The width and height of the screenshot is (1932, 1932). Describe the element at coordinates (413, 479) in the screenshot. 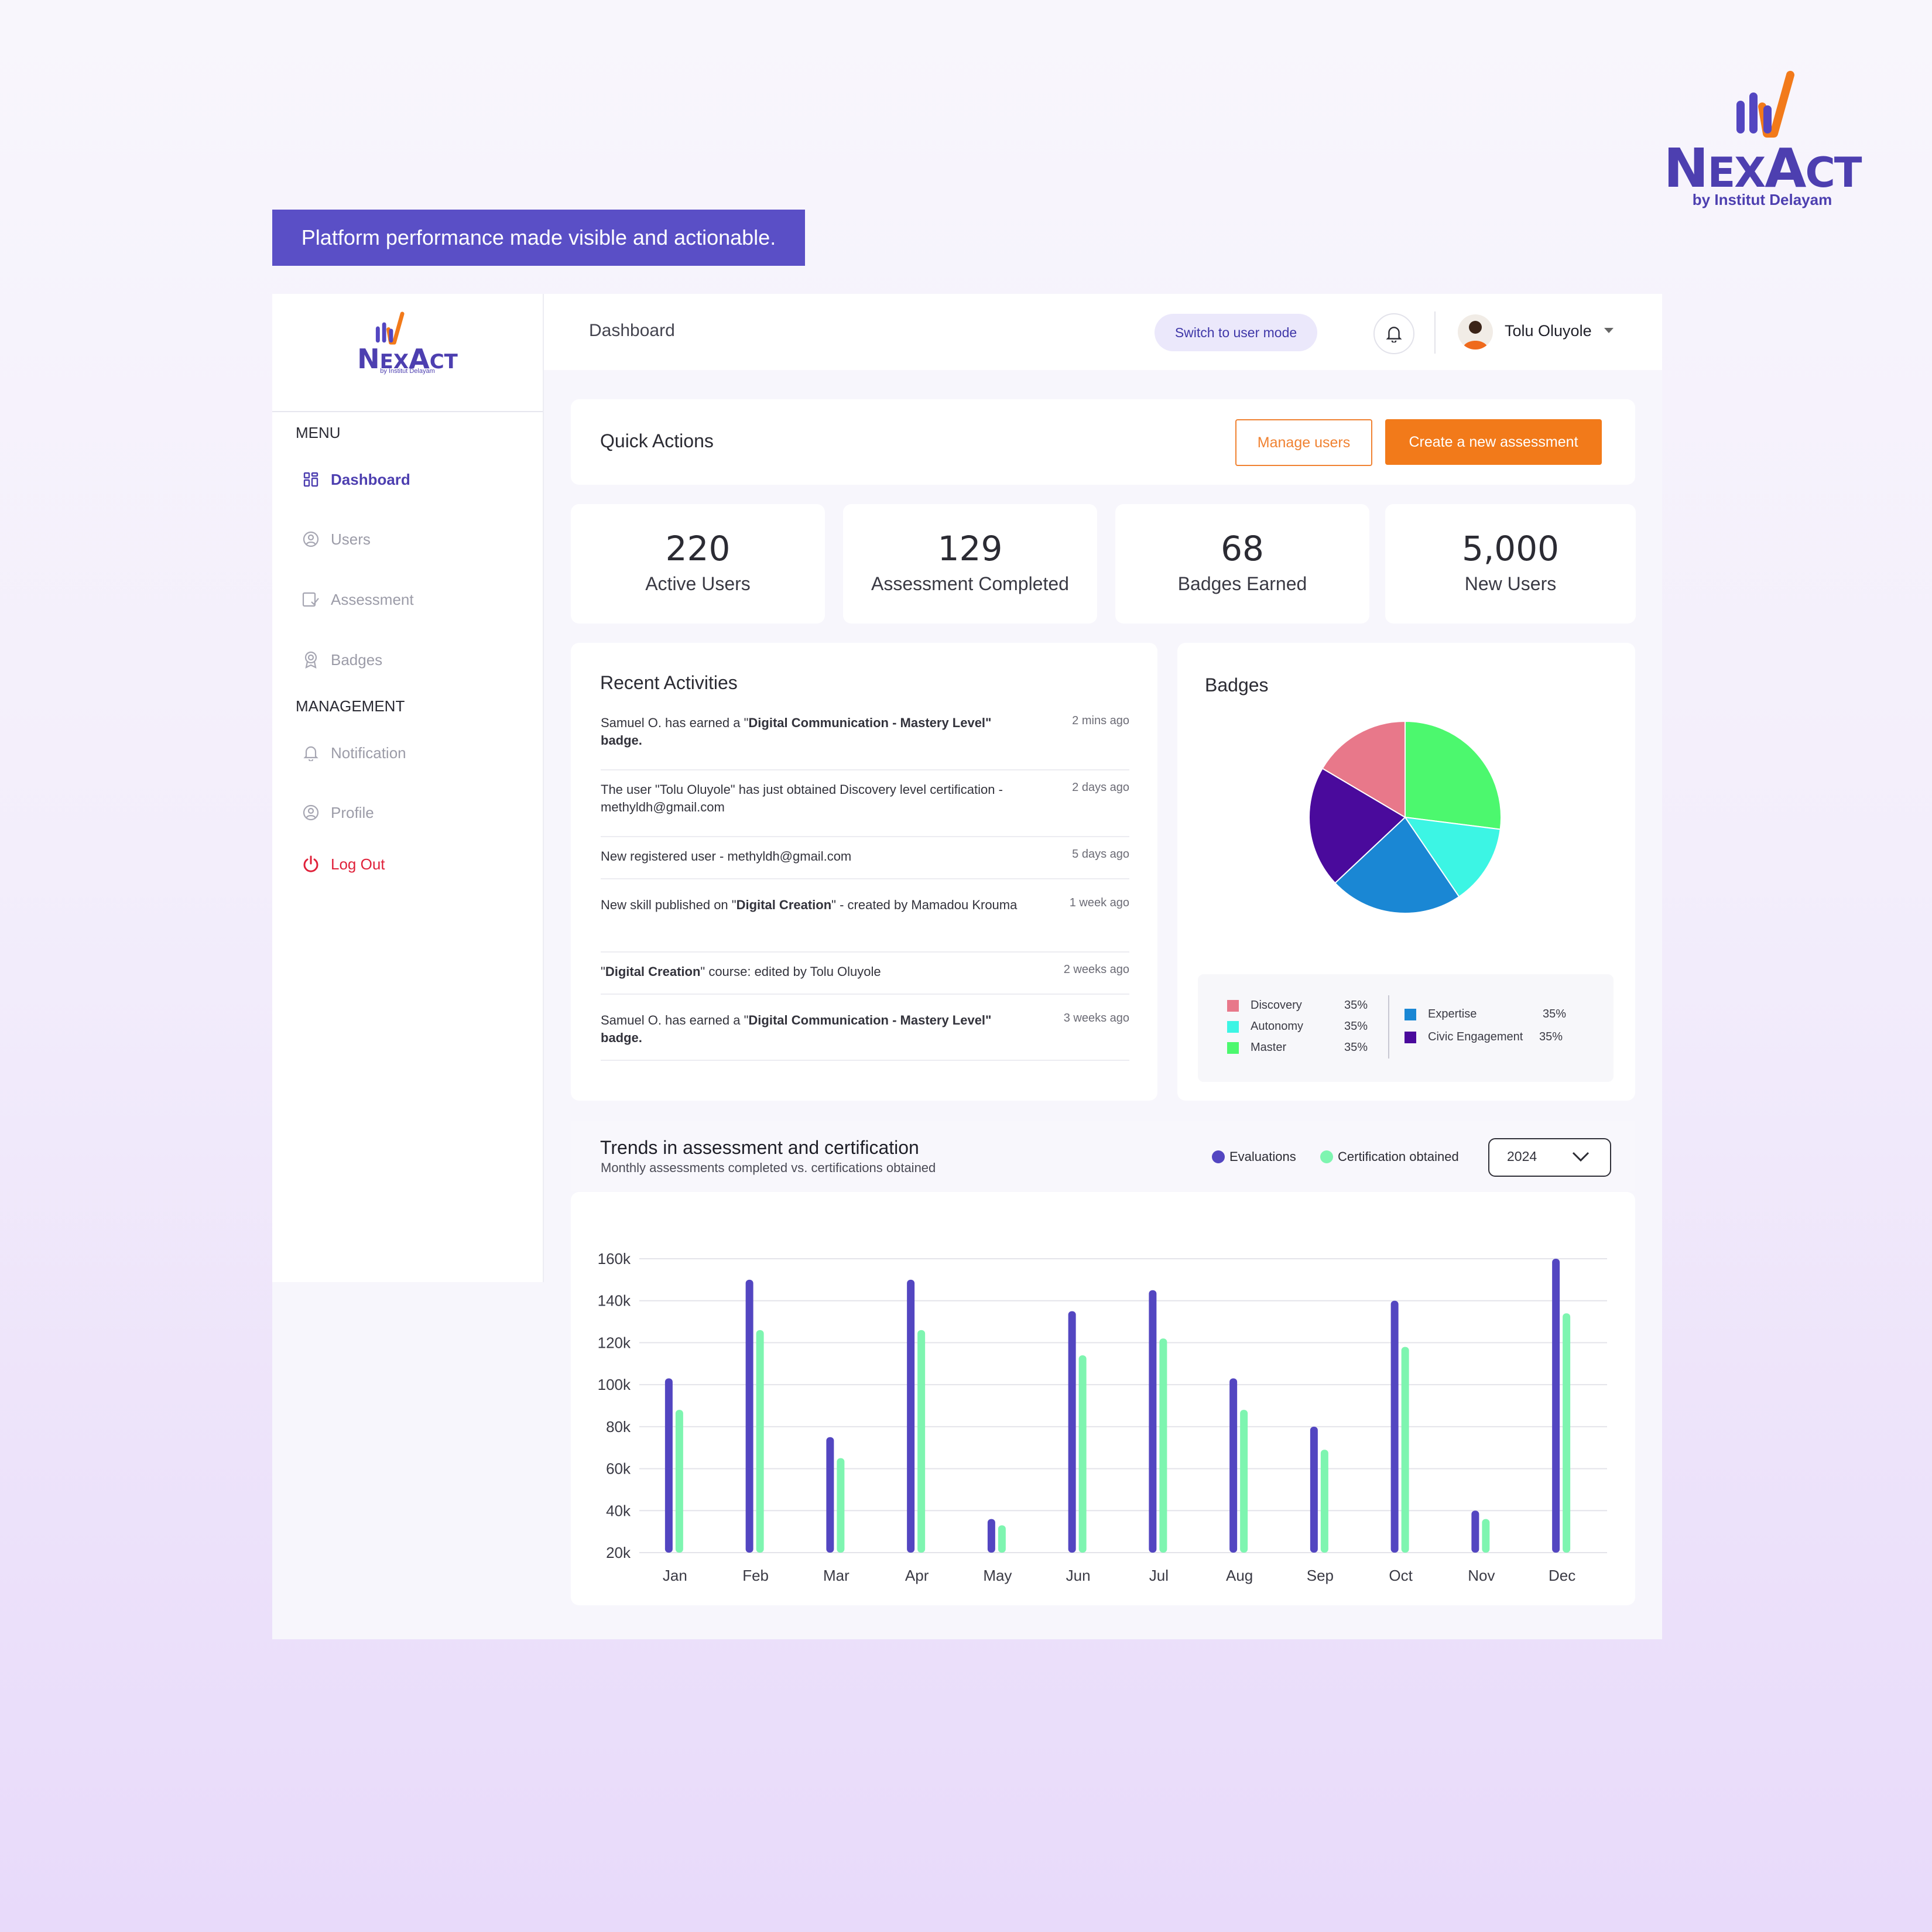

I see `sidebar-item-dashboard: Dashboard` at that location.